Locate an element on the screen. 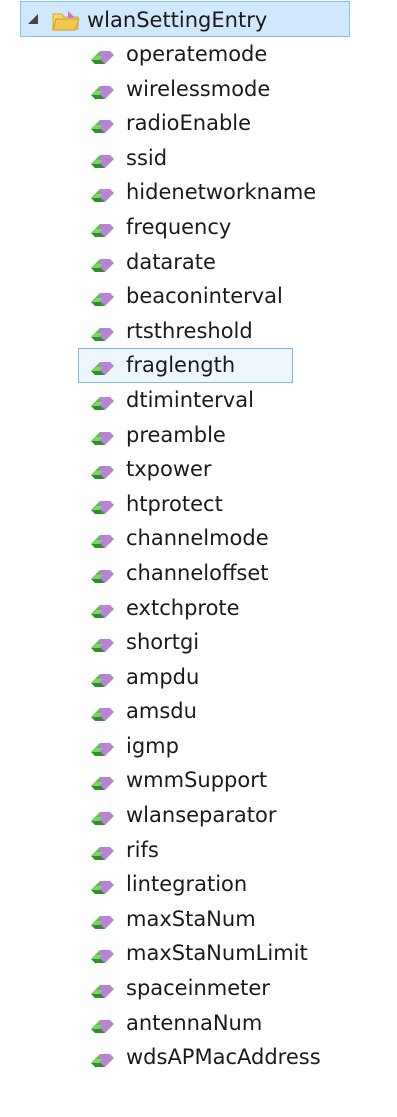 This screenshot has width=397, height=1117. tree-root-item: wlanSettingEntry is located at coordinates (185, 19).